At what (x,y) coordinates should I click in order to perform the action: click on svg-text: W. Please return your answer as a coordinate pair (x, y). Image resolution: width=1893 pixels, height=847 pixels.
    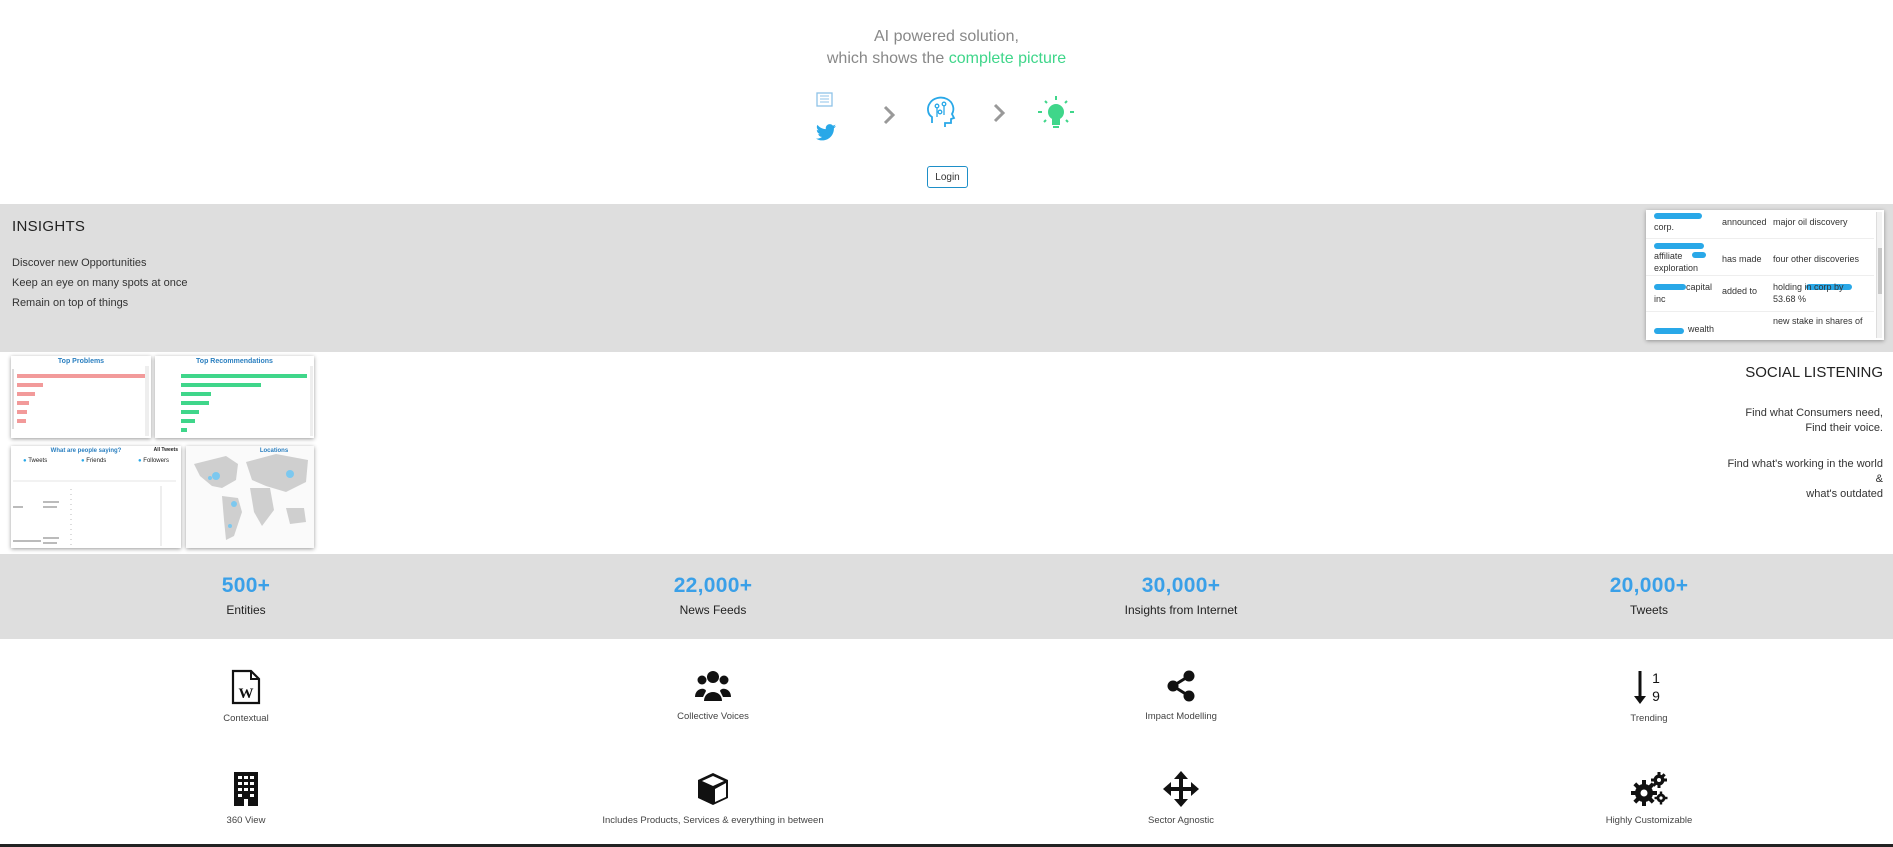
    Looking at the image, I should click on (246, 694).